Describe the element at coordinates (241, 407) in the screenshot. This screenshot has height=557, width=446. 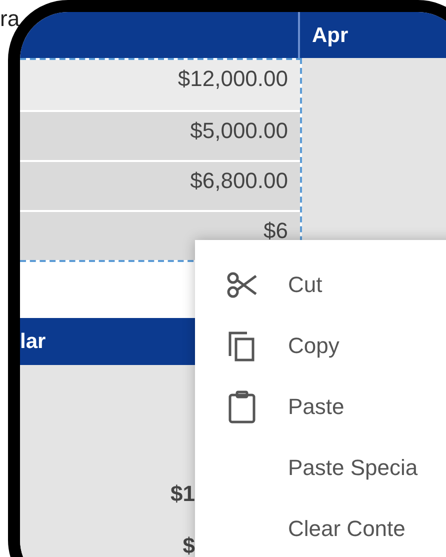
I see `clipboard-icon` at that location.